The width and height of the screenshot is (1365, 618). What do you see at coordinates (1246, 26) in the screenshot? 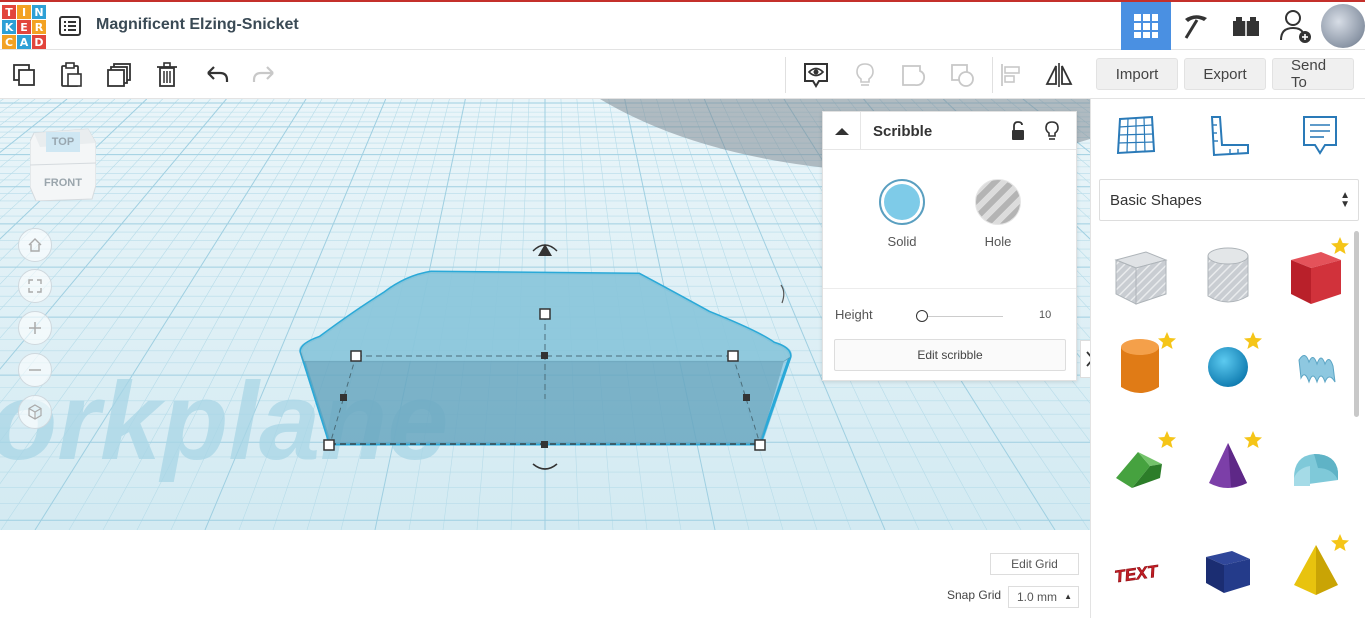
I see `bricks-icon` at bounding box center [1246, 26].